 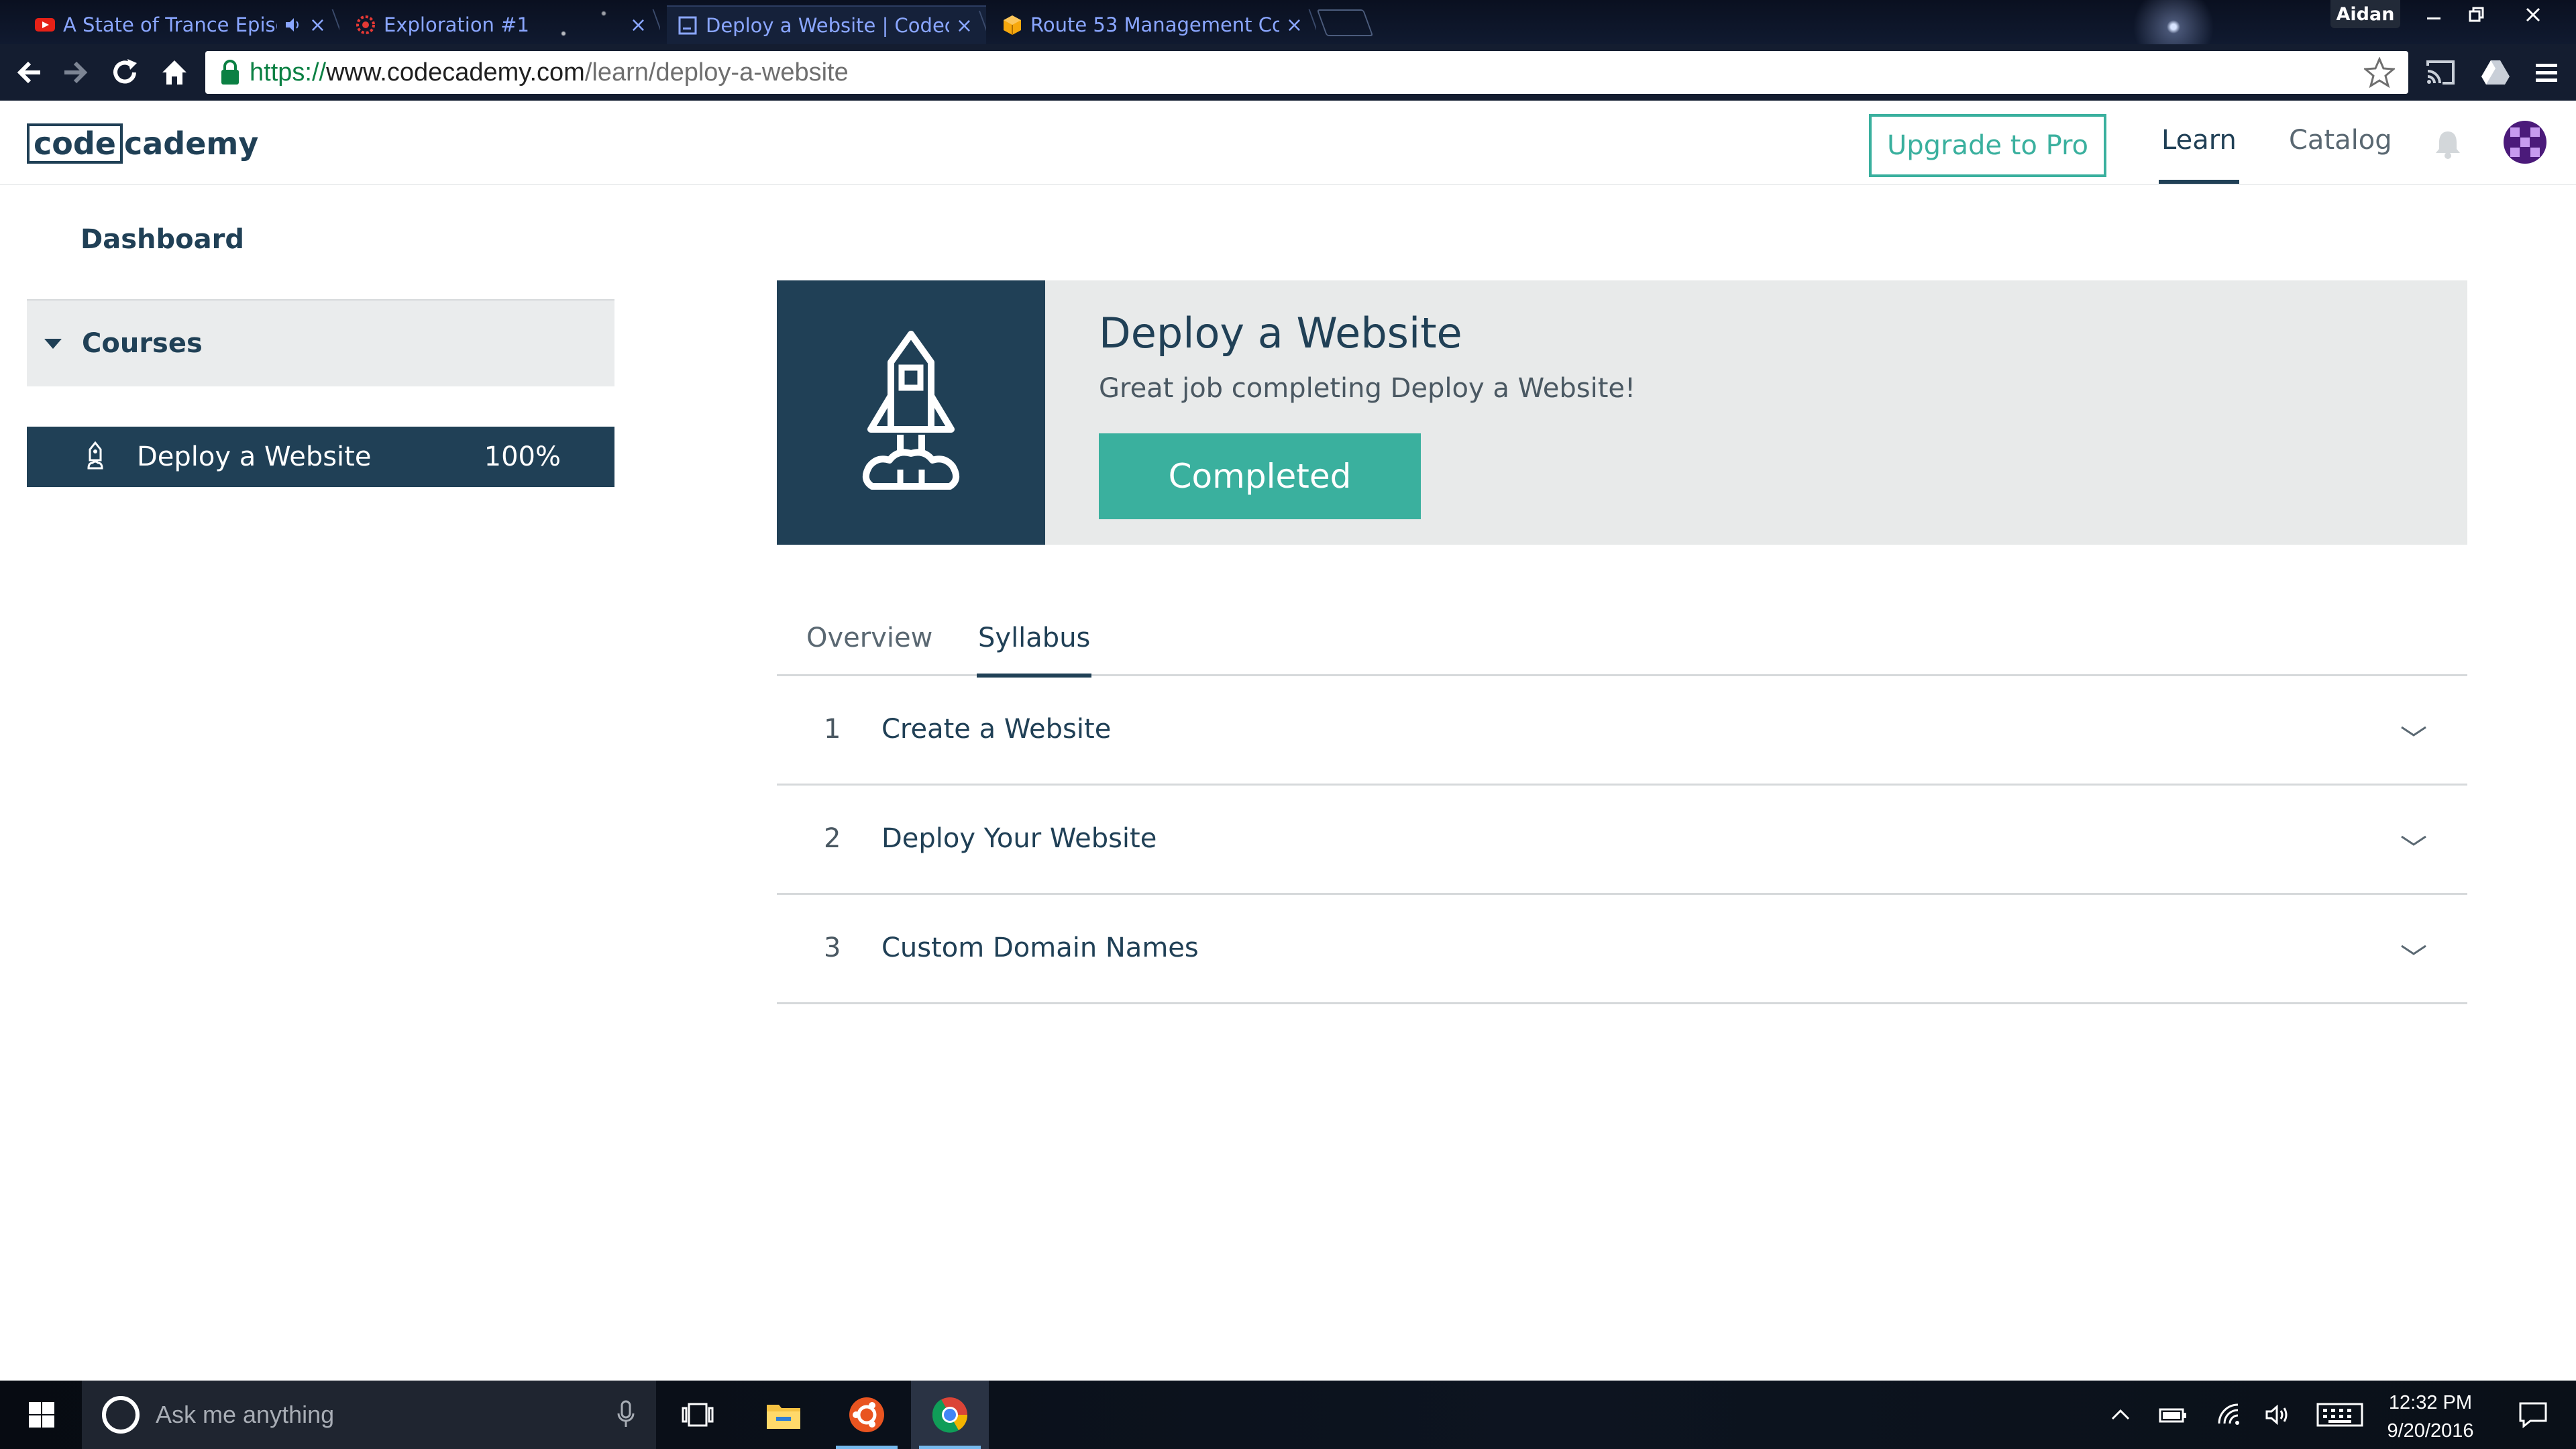 I want to click on chrome-menu-button, so click(x=2546, y=72).